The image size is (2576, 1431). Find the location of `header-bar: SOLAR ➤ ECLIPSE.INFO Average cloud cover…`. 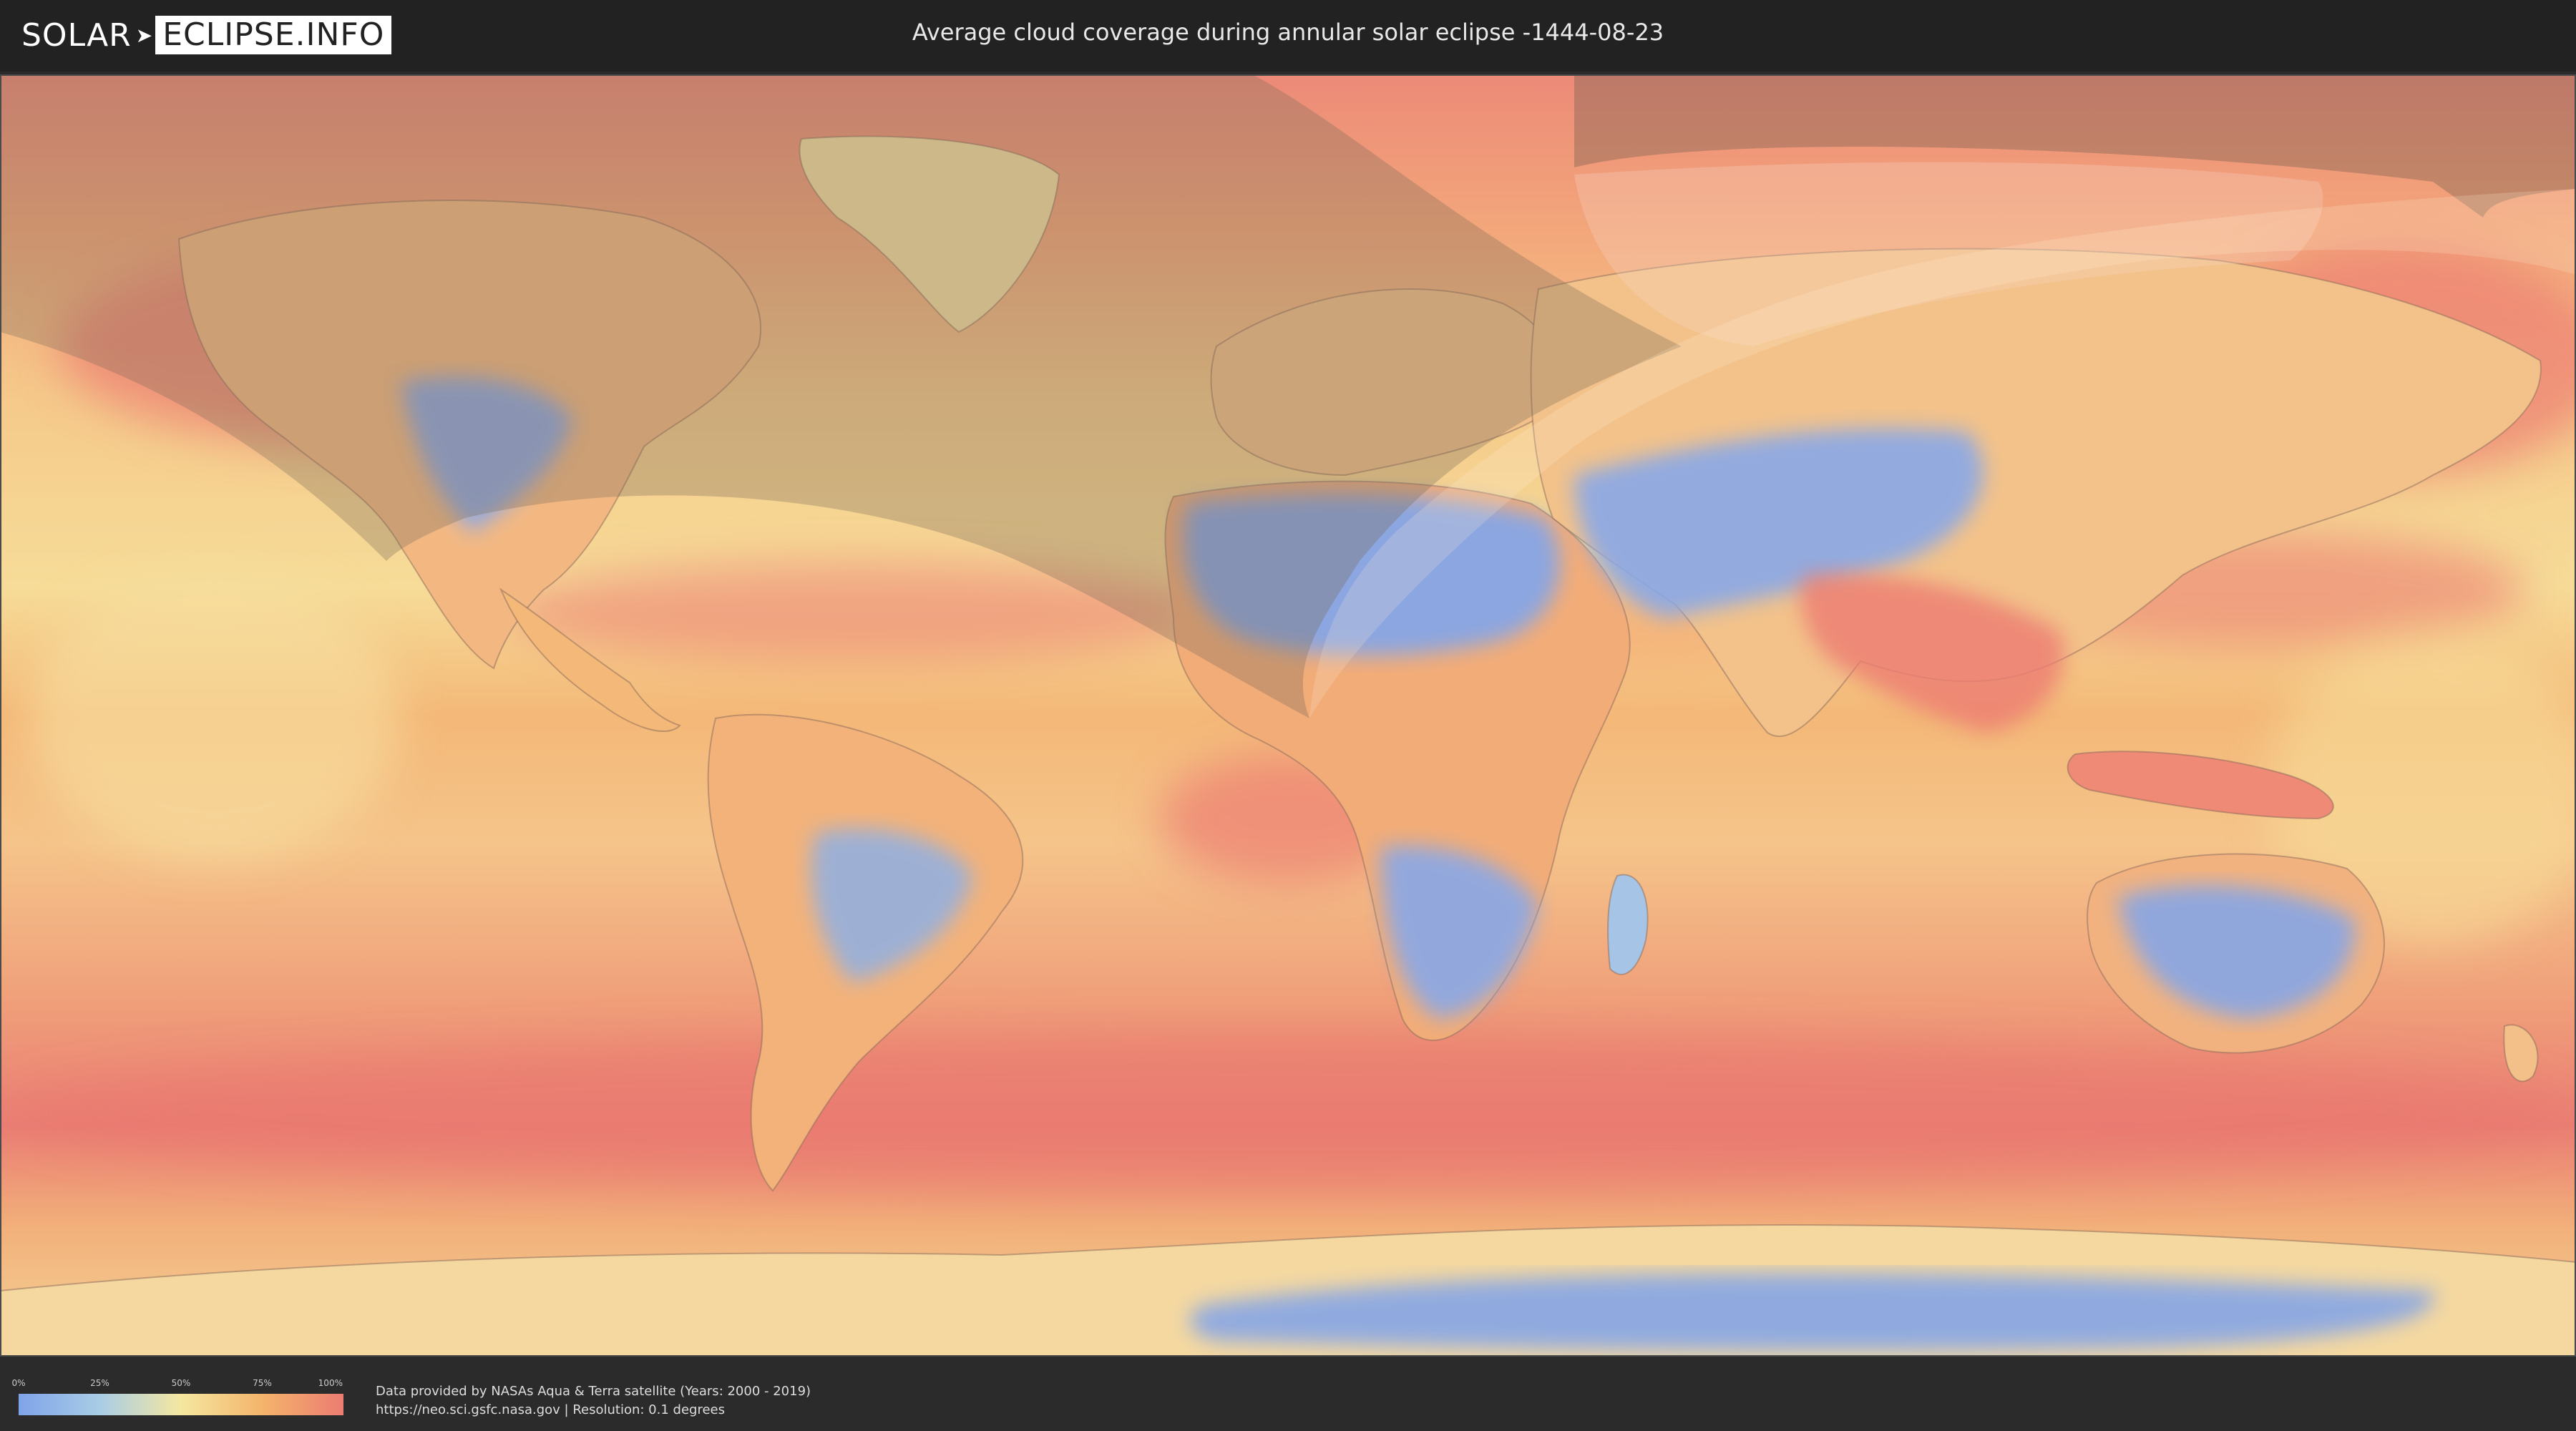

header-bar: SOLAR ➤ ECLIPSE.INFO Average cloud cover… is located at coordinates (1288, 36).